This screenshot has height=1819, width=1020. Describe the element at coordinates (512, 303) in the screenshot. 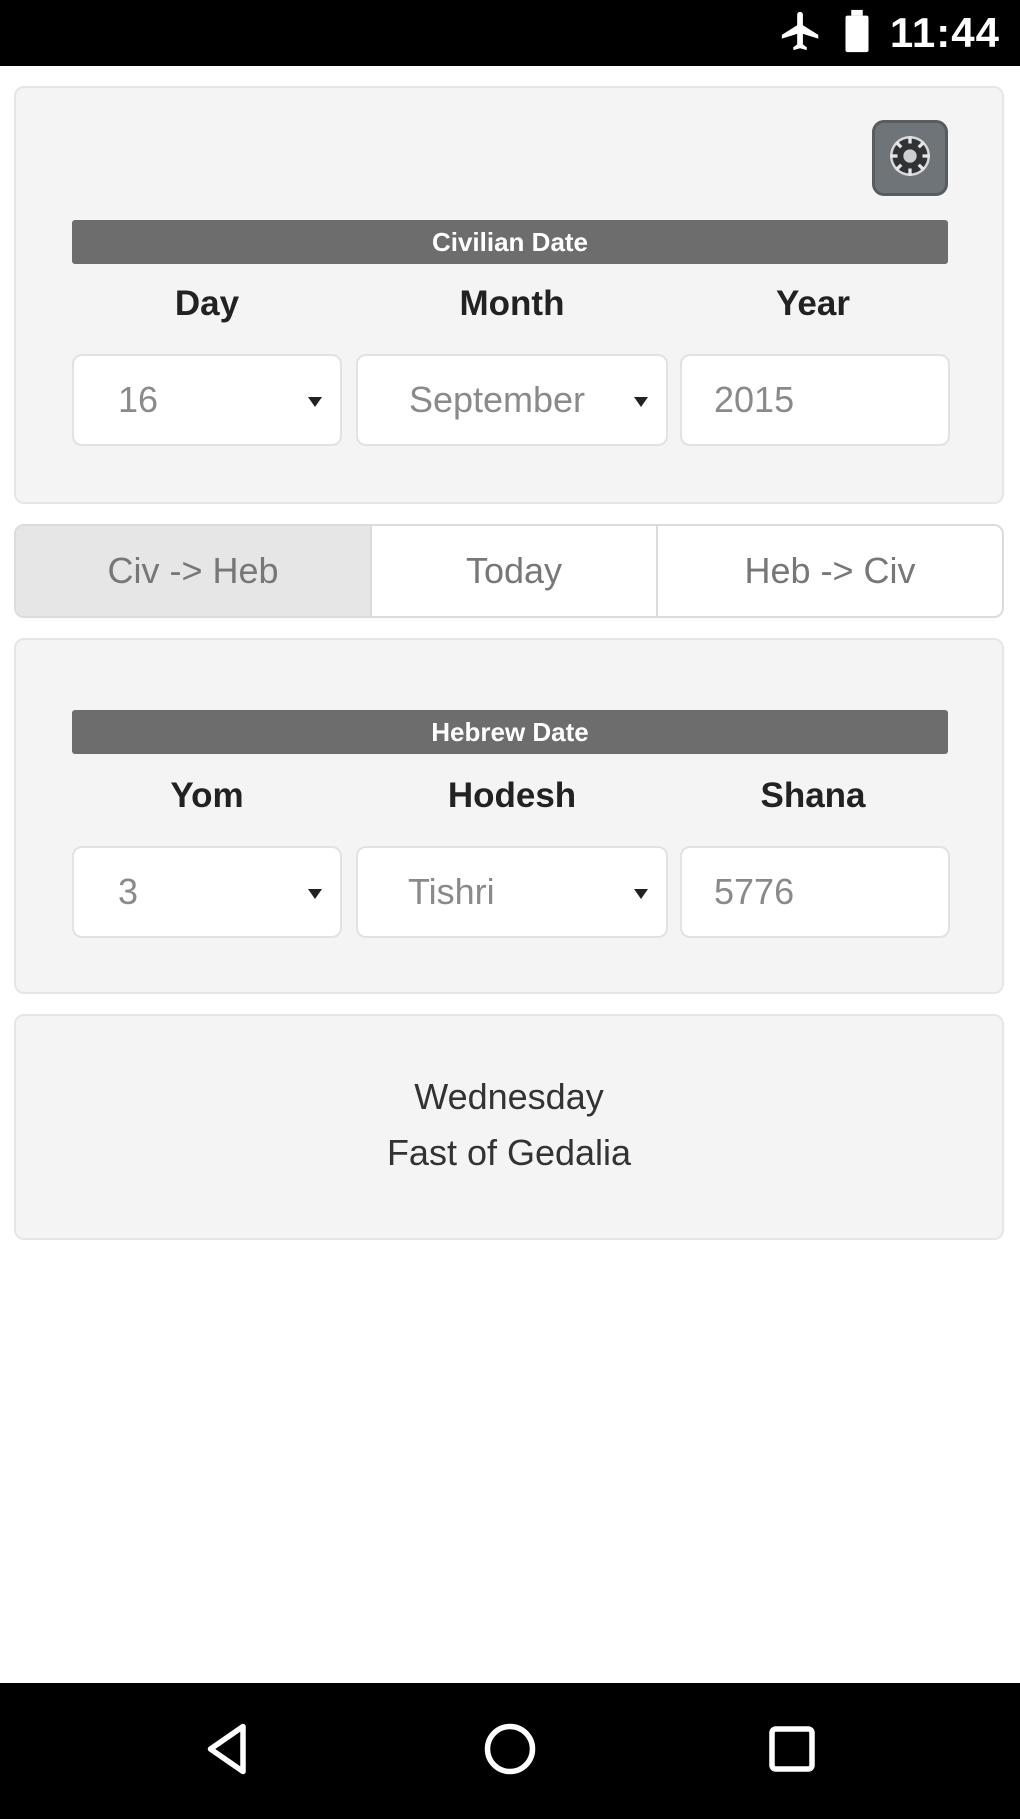

I see `month-label: Month` at that location.